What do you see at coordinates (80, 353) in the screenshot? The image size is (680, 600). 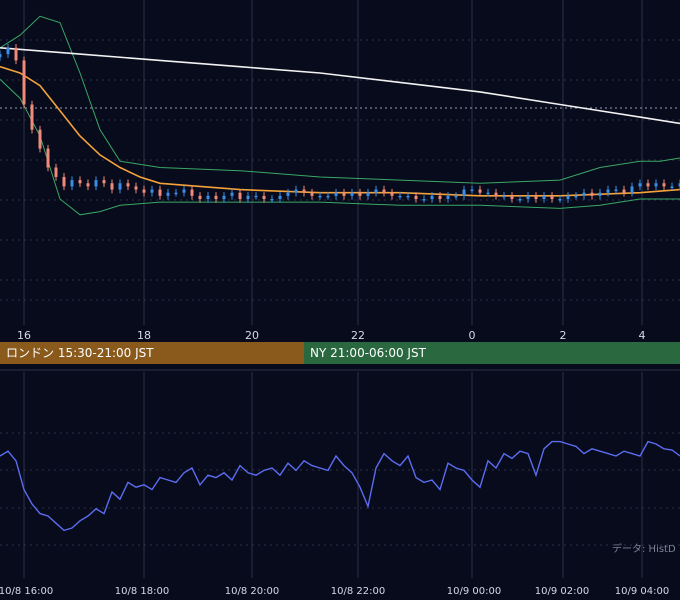 I see `london-session-label: ロンドン 15:30-21:00 JST` at bounding box center [80, 353].